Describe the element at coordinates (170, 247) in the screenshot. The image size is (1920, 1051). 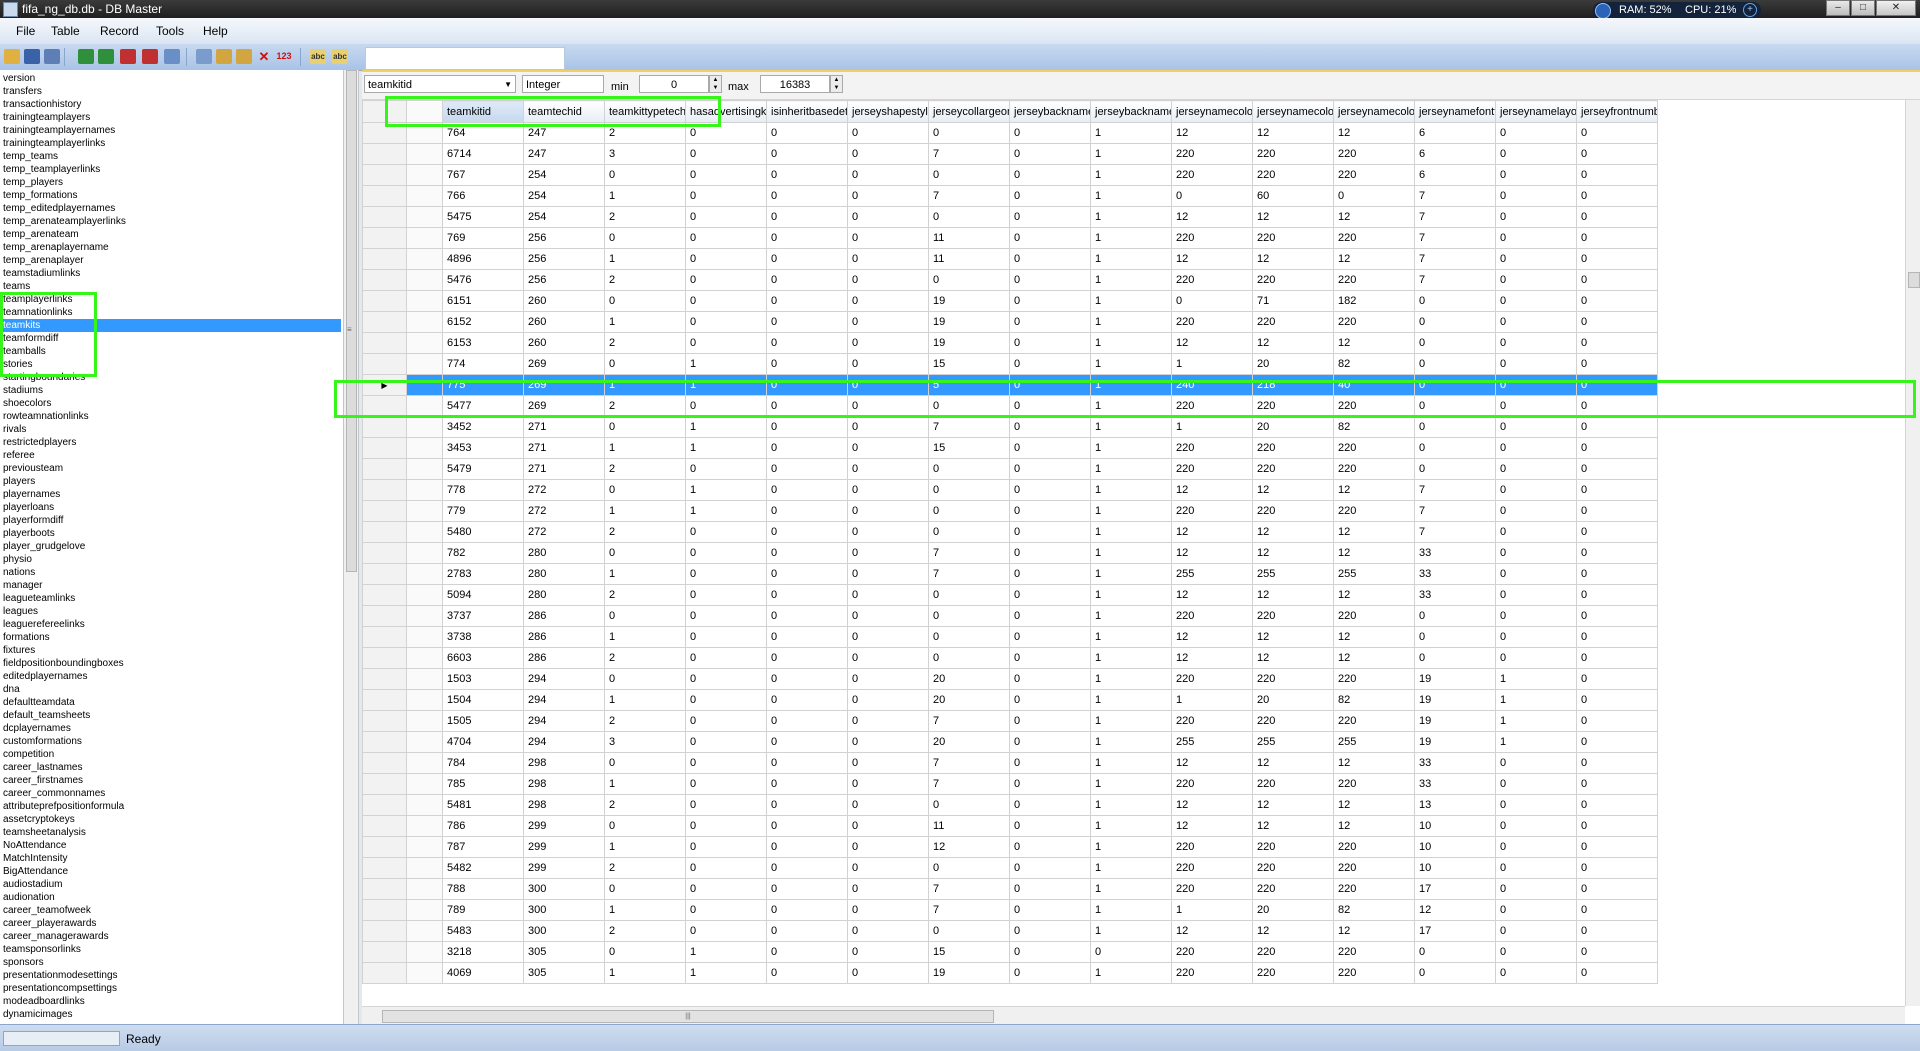
I see `table-list-item: temp_arenaplayername` at that location.